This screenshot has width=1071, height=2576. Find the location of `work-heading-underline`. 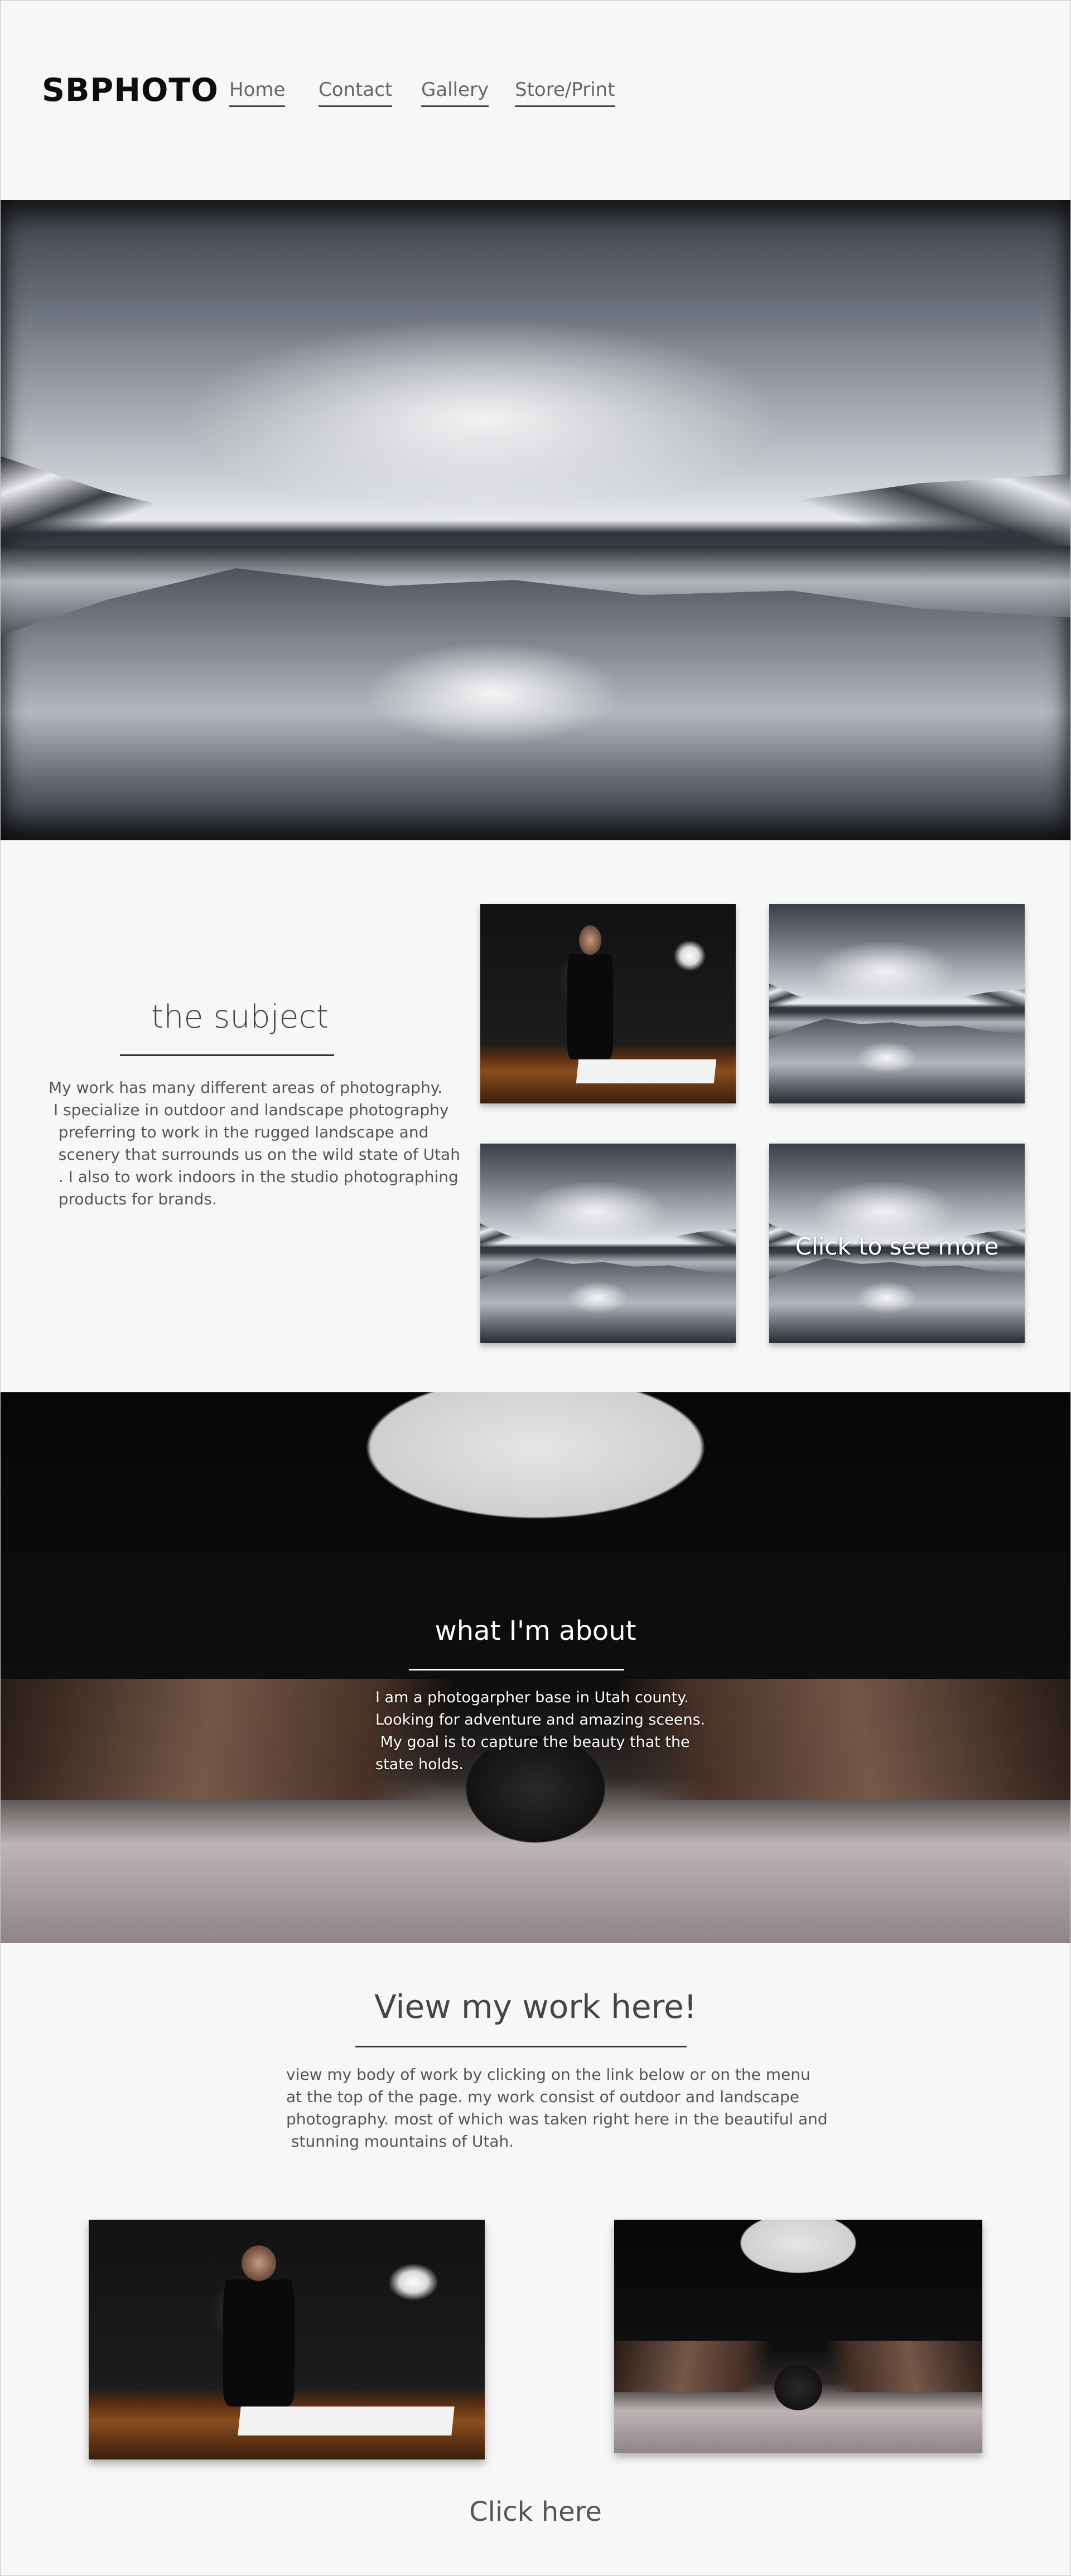

work-heading-underline is located at coordinates (521, 2046).